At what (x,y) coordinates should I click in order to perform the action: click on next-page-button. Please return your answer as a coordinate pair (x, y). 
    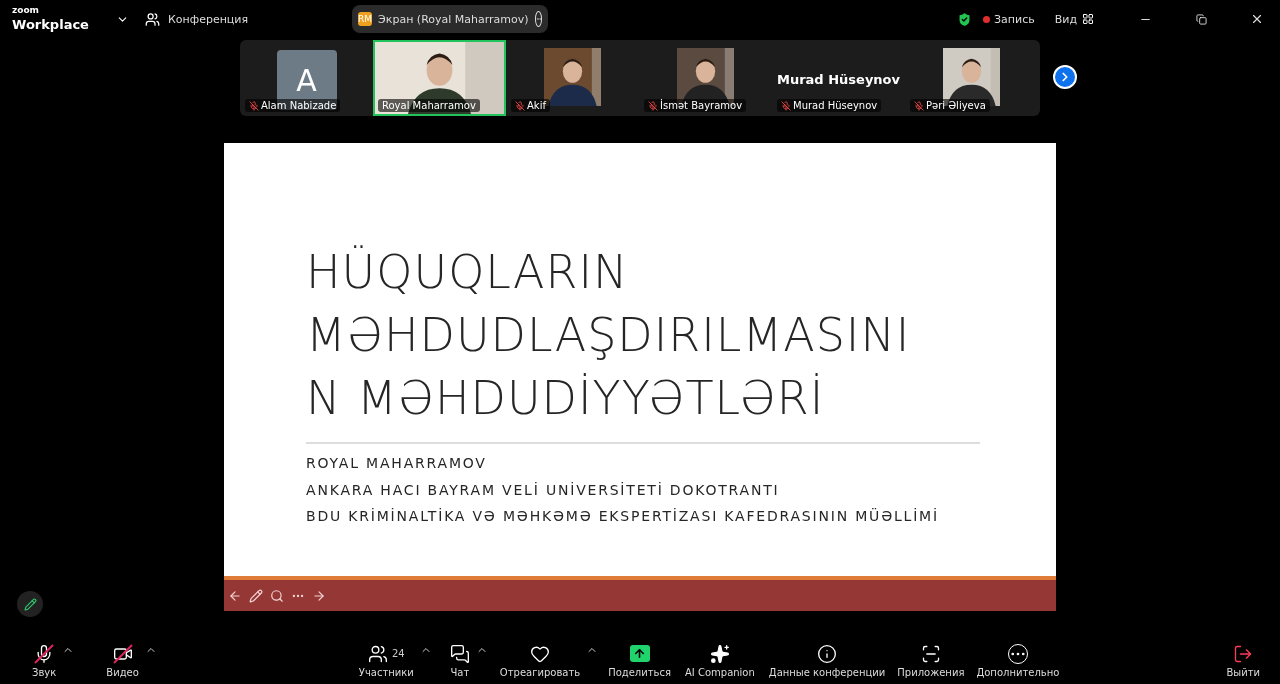
    Looking at the image, I should click on (1065, 77).